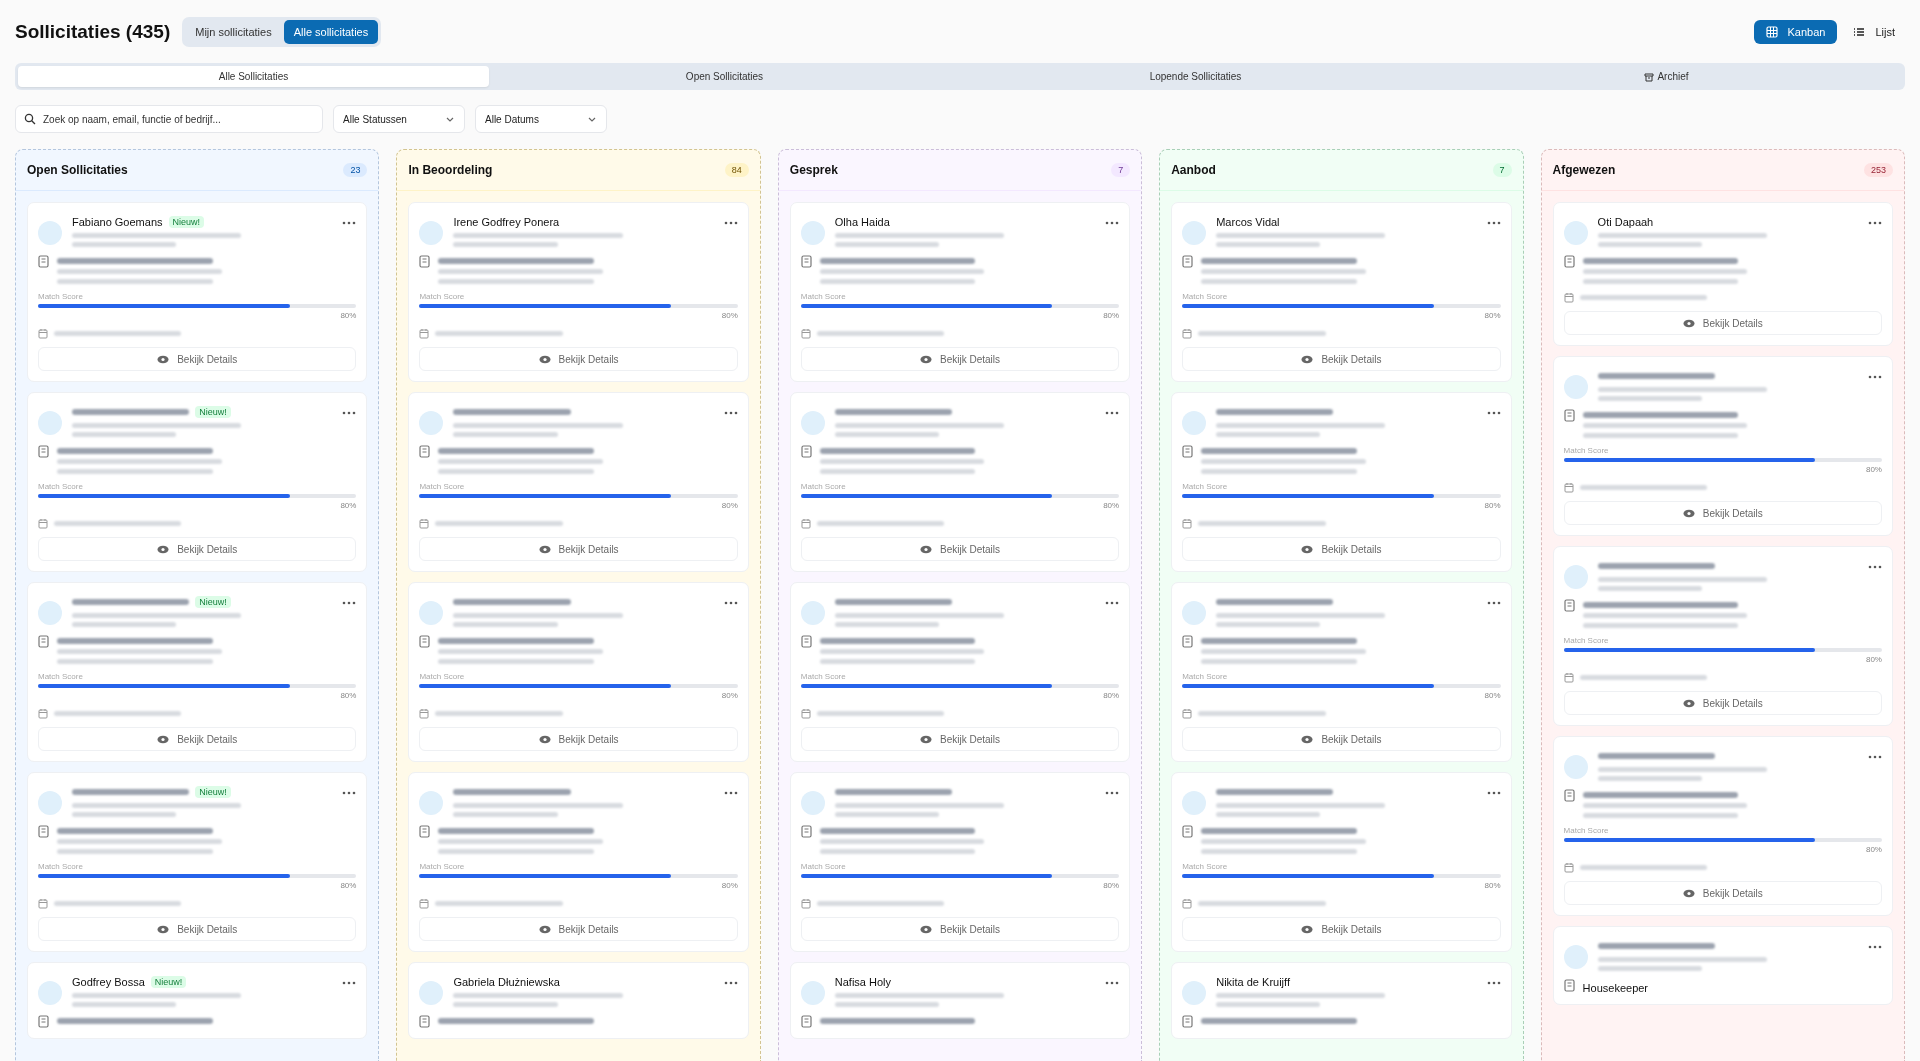 The height and width of the screenshot is (1061, 1920). Describe the element at coordinates (724, 76) in the screenshot. I see `tab: Open Sollicitaties` at that location.